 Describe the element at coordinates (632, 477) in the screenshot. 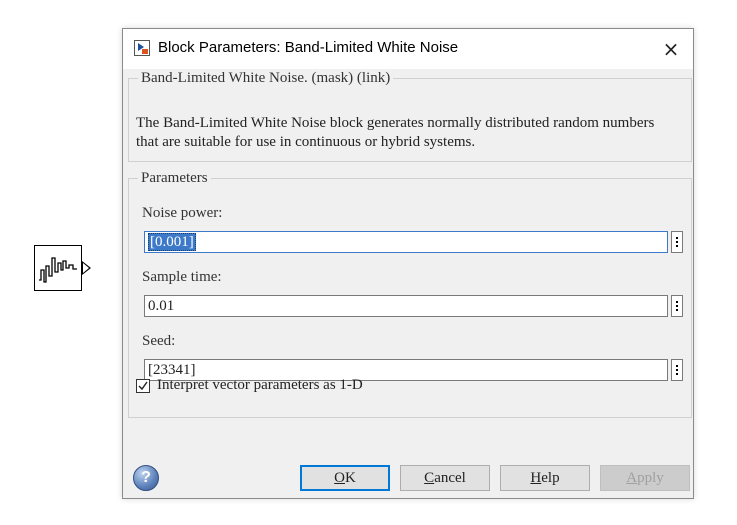

I see `apply-mnemonic: A` at that location.